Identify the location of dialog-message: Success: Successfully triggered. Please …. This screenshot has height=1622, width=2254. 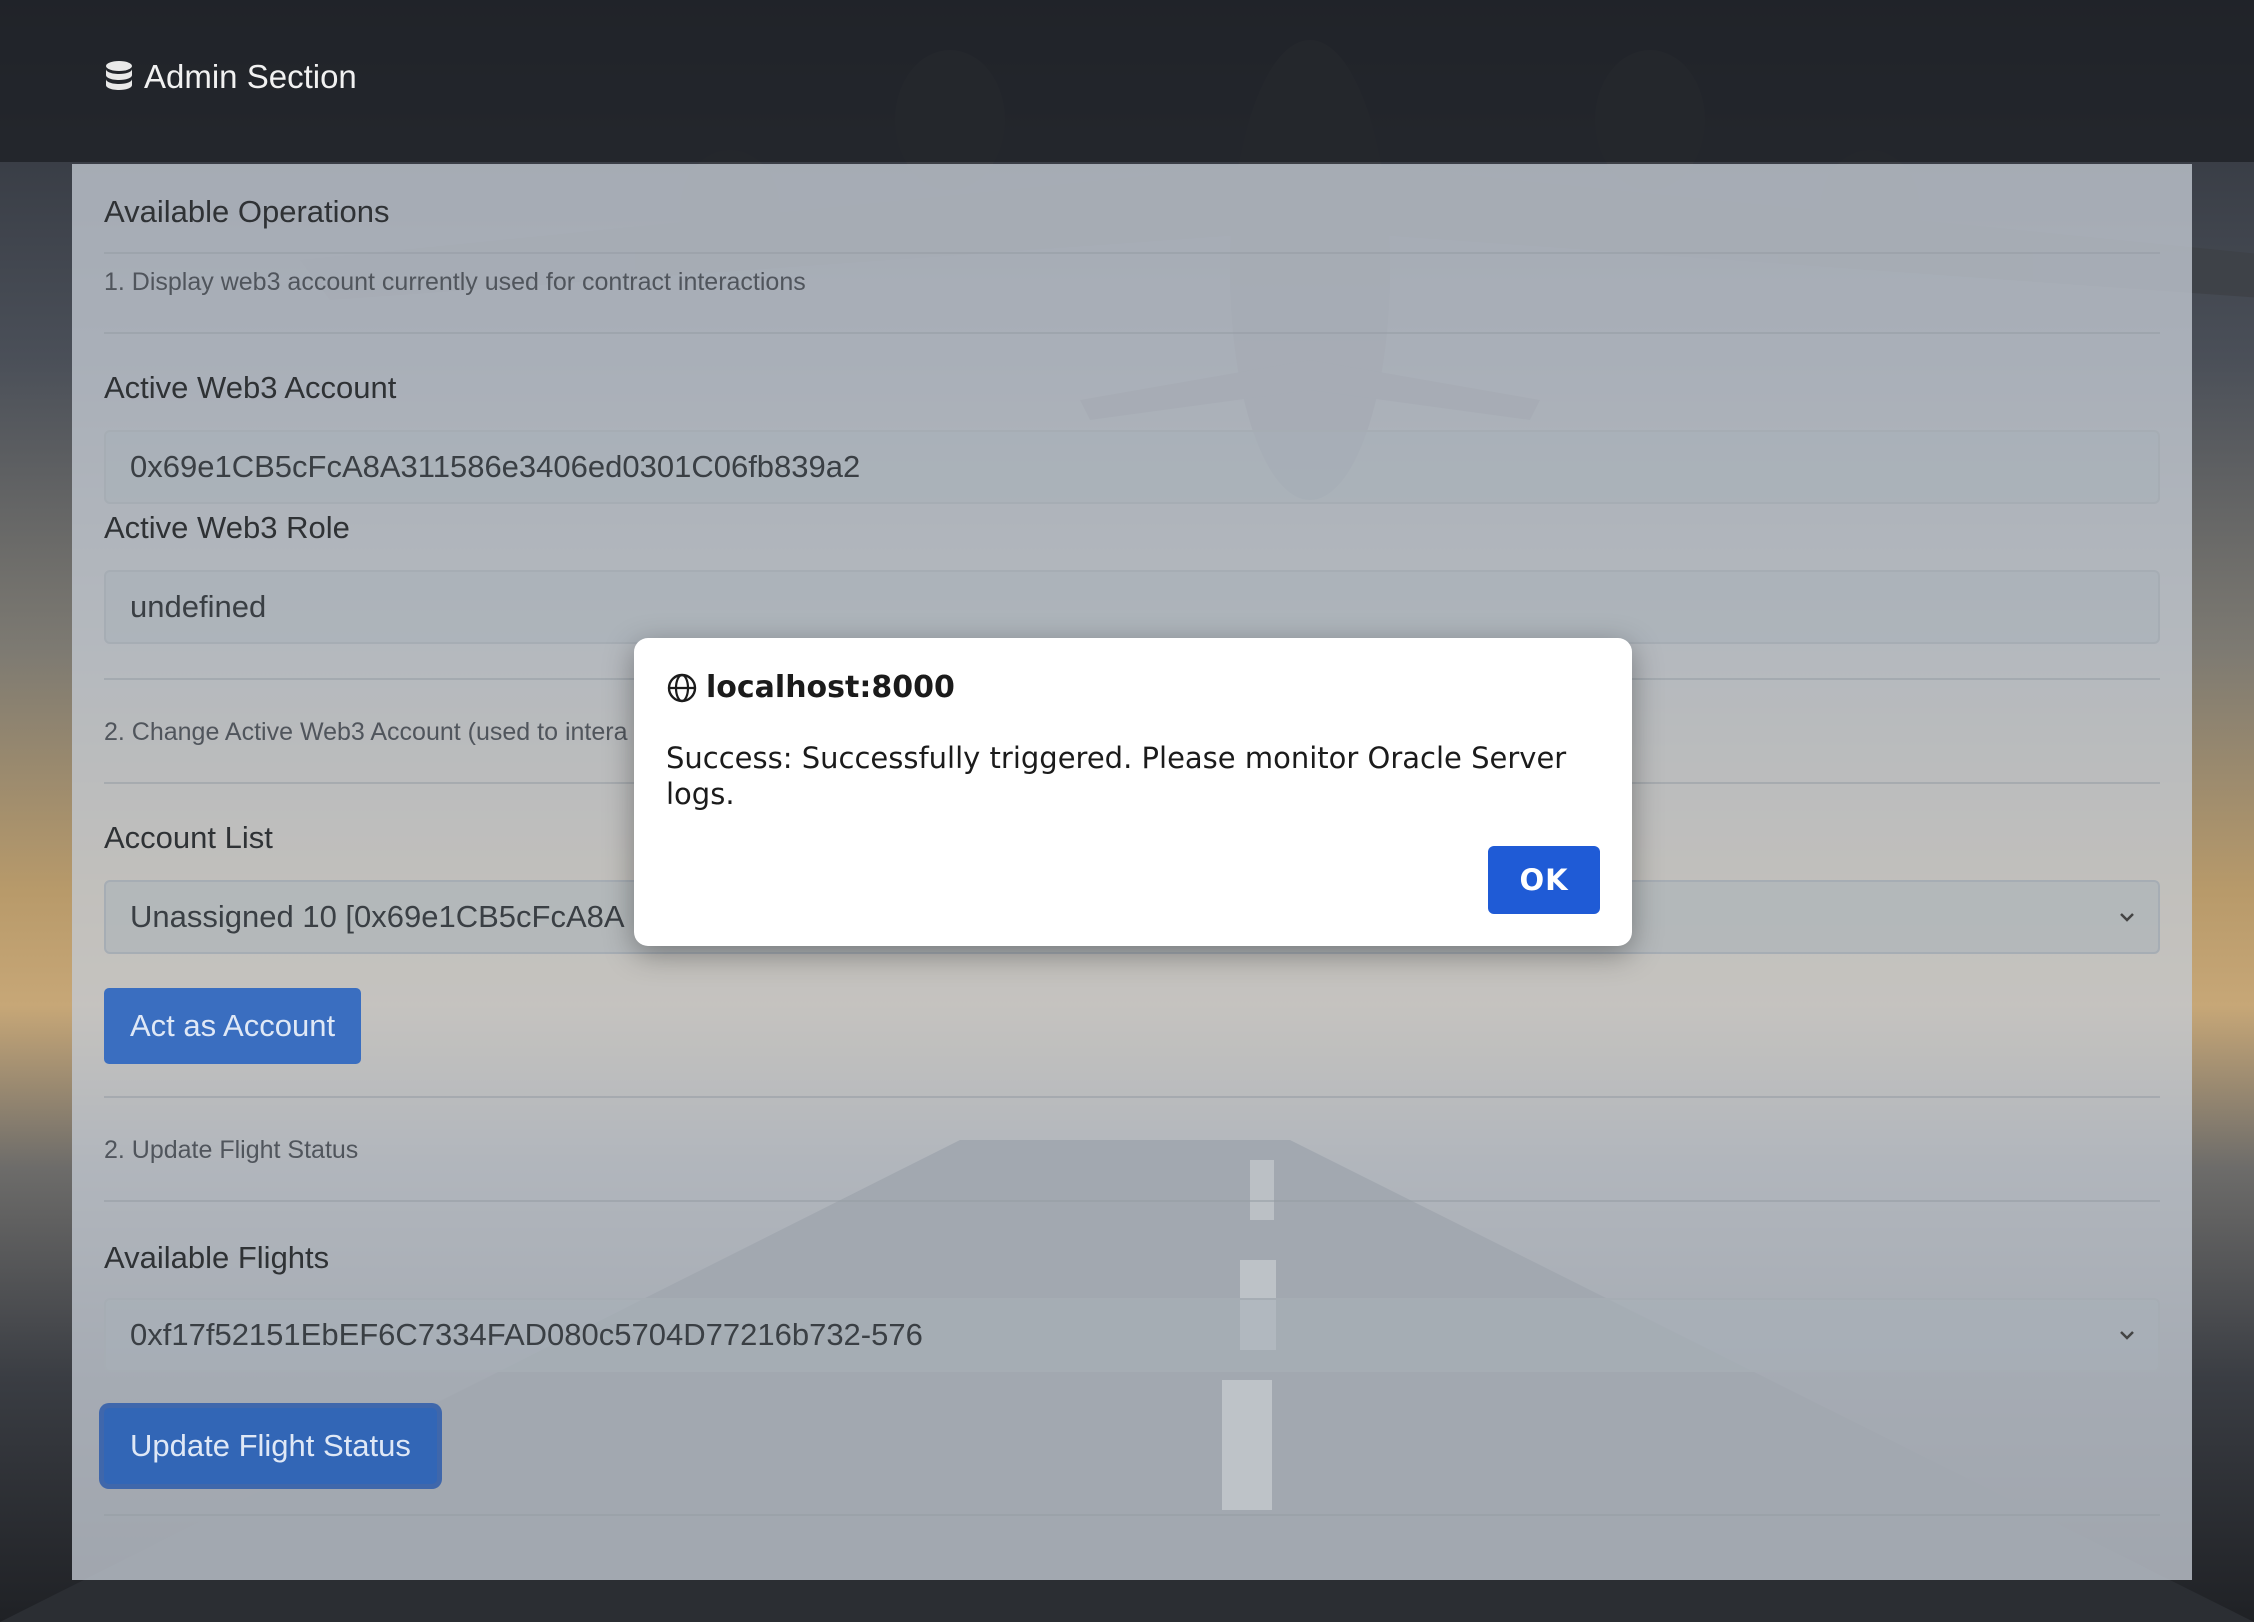
(1116, 776).